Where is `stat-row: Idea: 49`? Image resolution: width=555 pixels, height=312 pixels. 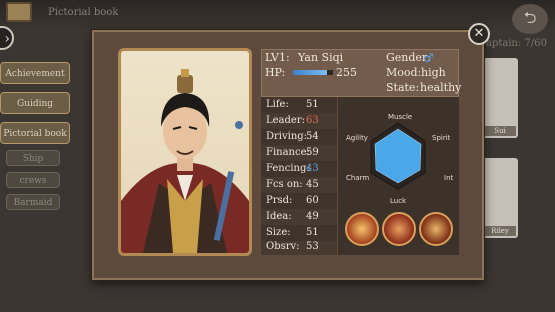 stat-row: Idea: 49 is located at coordinates (299, 217).